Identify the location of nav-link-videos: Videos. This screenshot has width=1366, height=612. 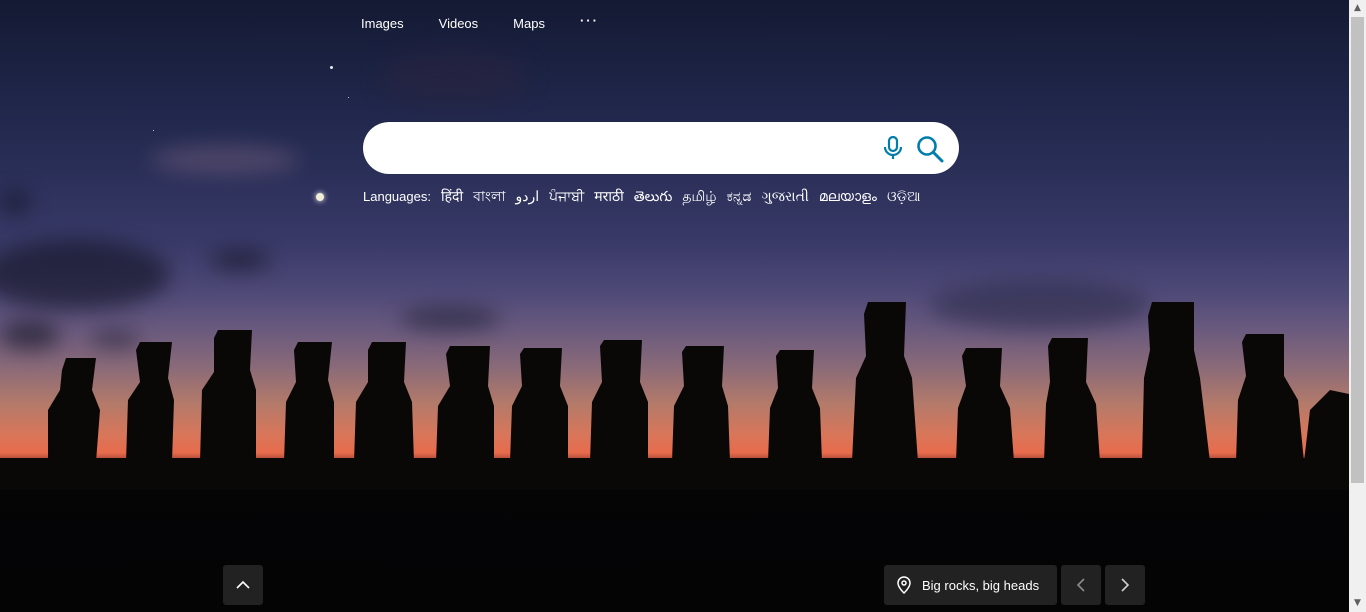
(459, 23).